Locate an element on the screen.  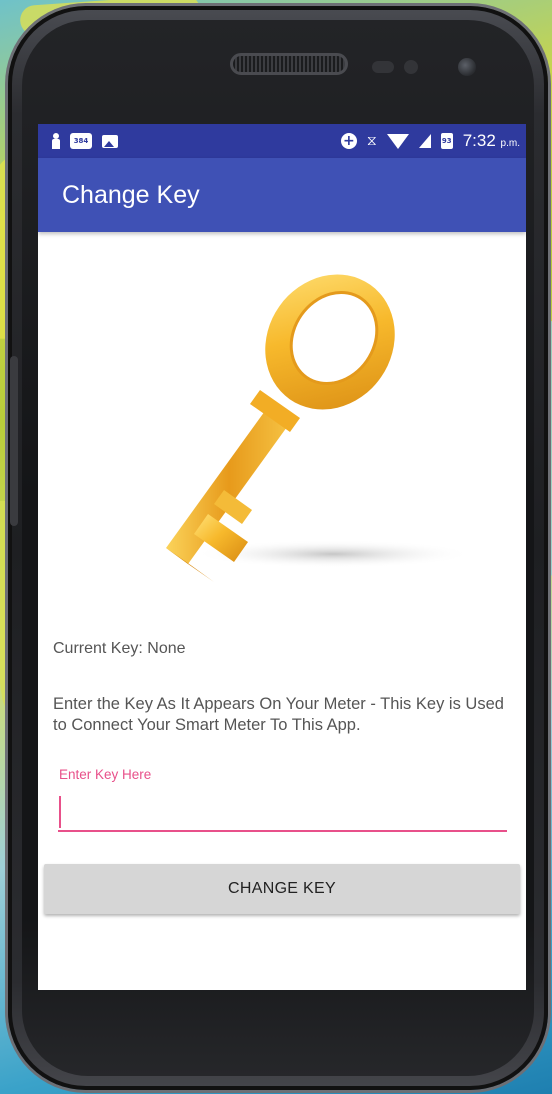
status-bar-left: 384 is located at coordinates (85, 141).